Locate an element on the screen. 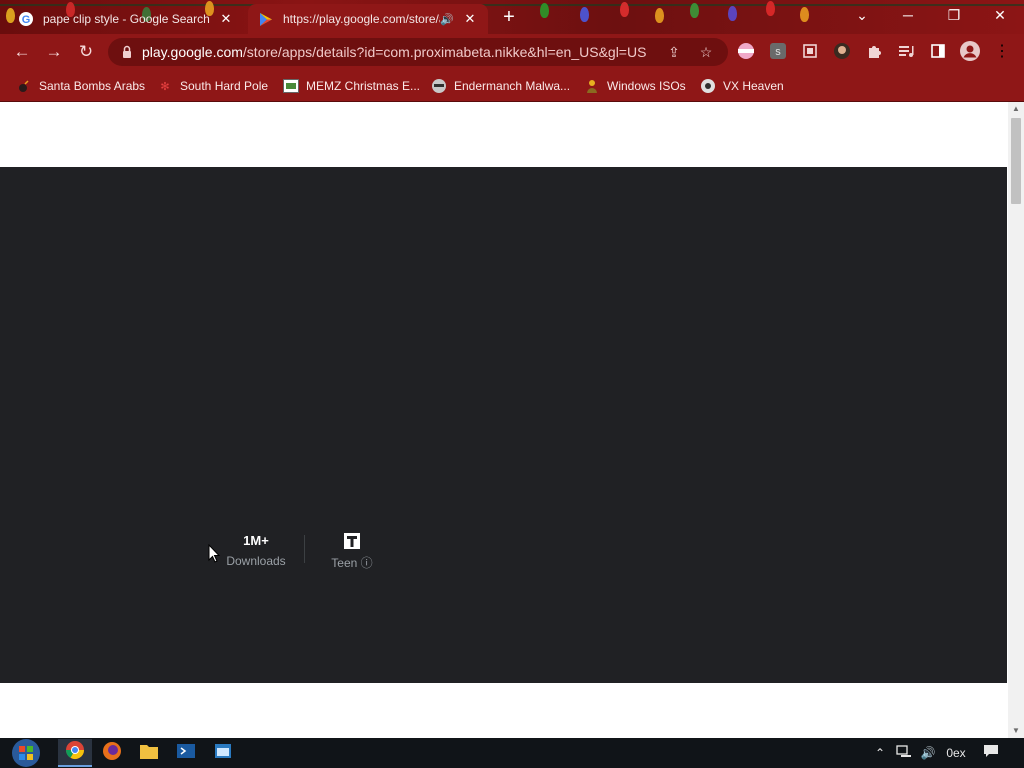 This screenshot has width=1024, height=768. scroll-down-arrow-icon: ▼ is located at coordinates (1016, 731).